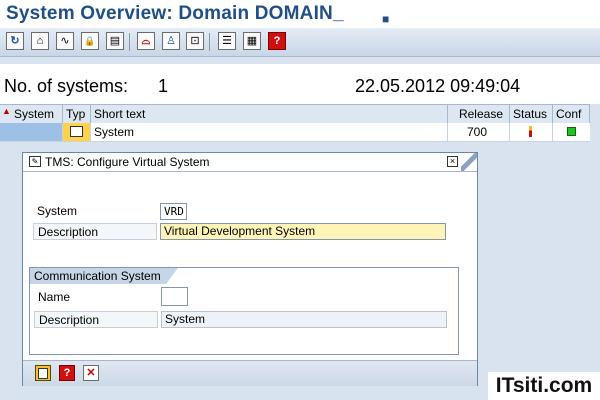 Image resolution: width=600 pixels, height=400 pixels. I want to click on name-label: Name, so click(54, 297).